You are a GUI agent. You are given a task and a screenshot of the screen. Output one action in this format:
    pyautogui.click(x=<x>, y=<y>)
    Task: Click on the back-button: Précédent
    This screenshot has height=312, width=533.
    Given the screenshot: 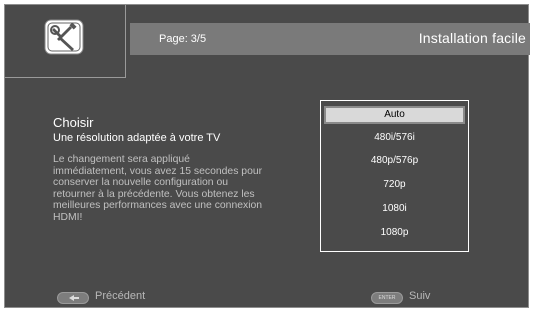 What is the action you would take?
    pyautogui.click(x=107, y=297)
    